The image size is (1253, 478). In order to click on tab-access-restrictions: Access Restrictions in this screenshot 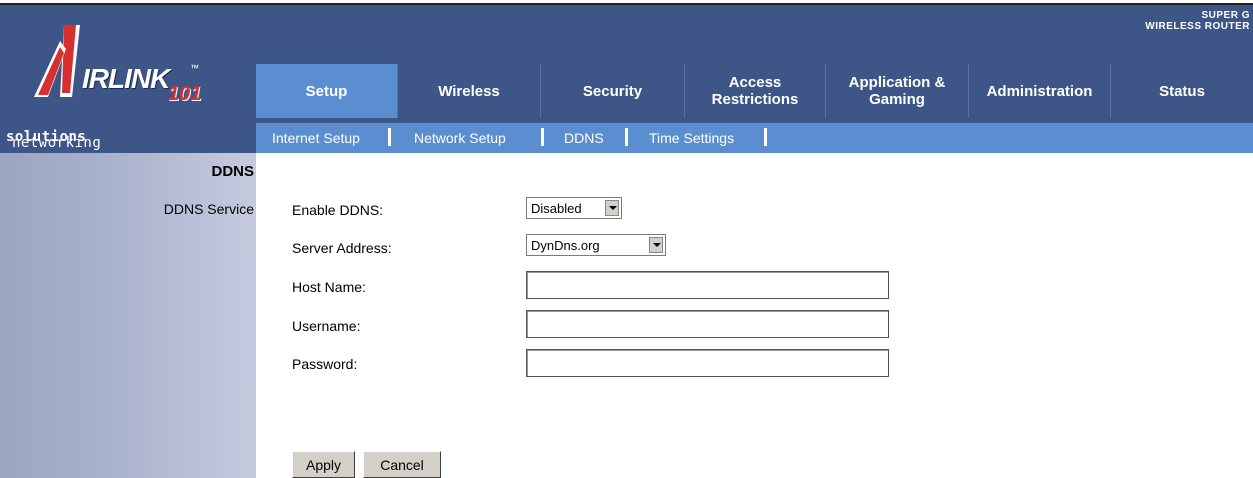, I will do `click(754, 91)`.